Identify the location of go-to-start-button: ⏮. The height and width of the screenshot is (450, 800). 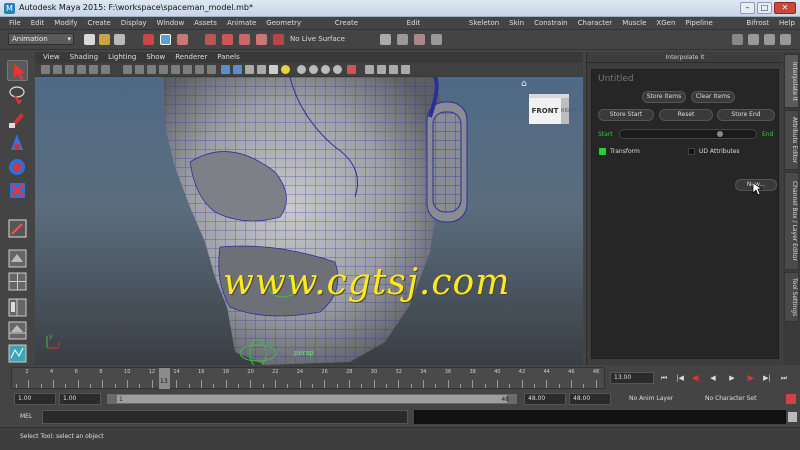
(664, 378).